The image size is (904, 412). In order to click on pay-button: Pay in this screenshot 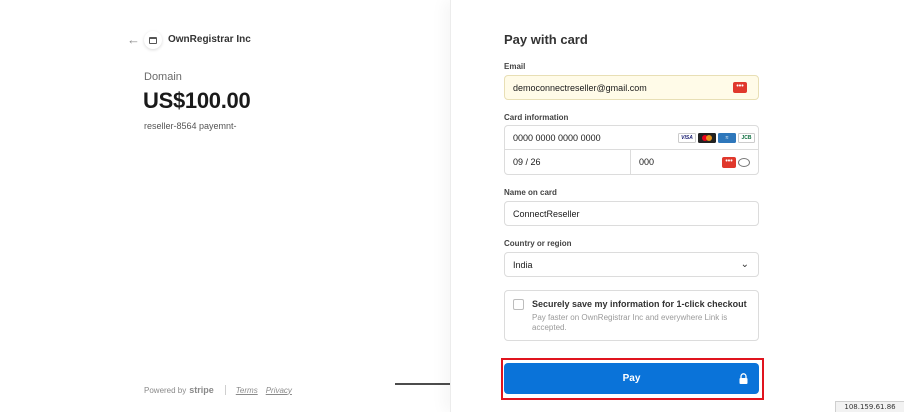, I will do `click(631, 378)`.